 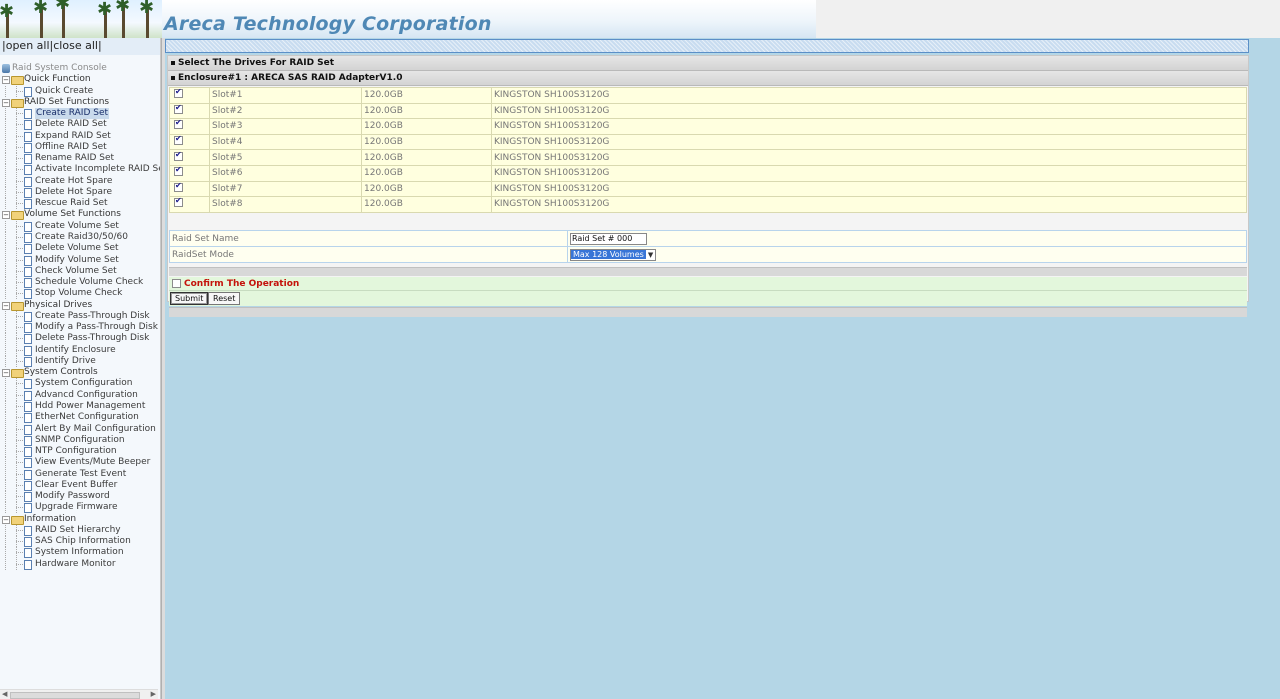 I want to click on tree-item: System Information, so click(x=78, y=553).